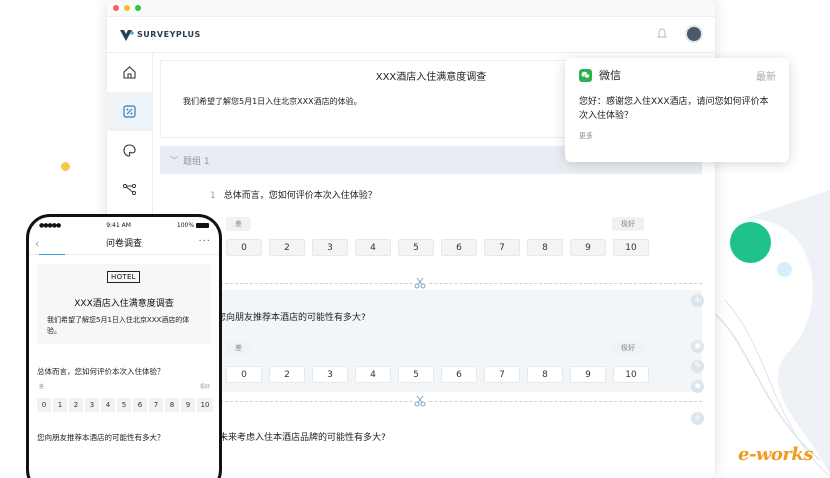 Image resolution: width=830 pixels, height=478 pixels. Describe the element at coordinates (610, 75) in the screenshot. I see `wechat-app-name: 微信` at that location.